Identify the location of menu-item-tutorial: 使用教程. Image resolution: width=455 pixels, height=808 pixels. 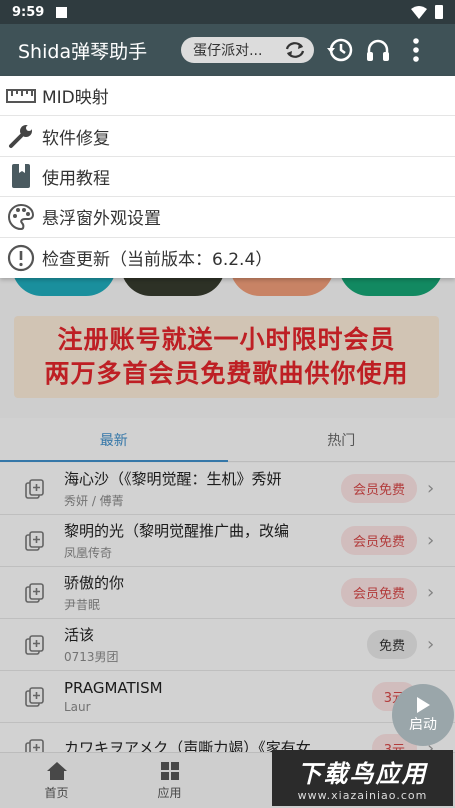
(227, 177).